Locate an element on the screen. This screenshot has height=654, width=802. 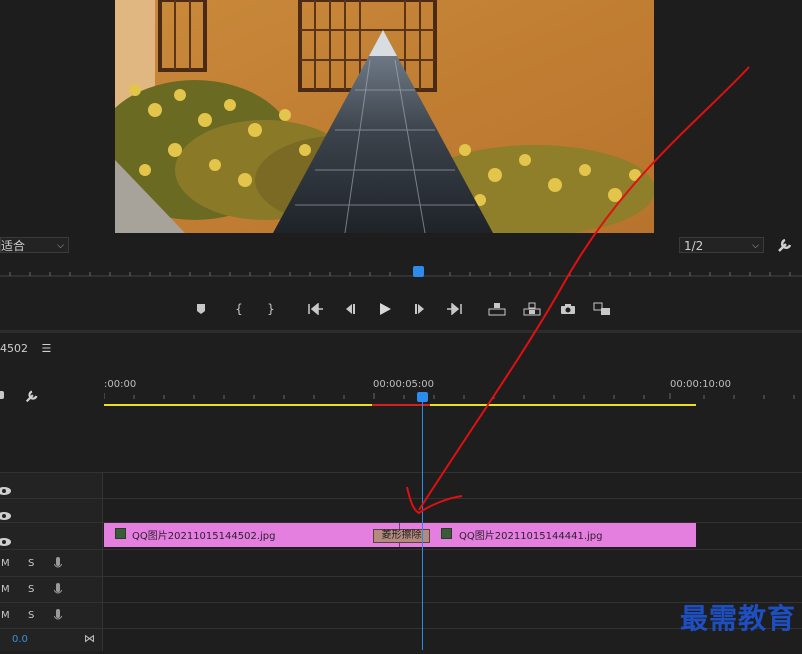
watermark-logo: 最需教育 is located at coordinates (737, 618).